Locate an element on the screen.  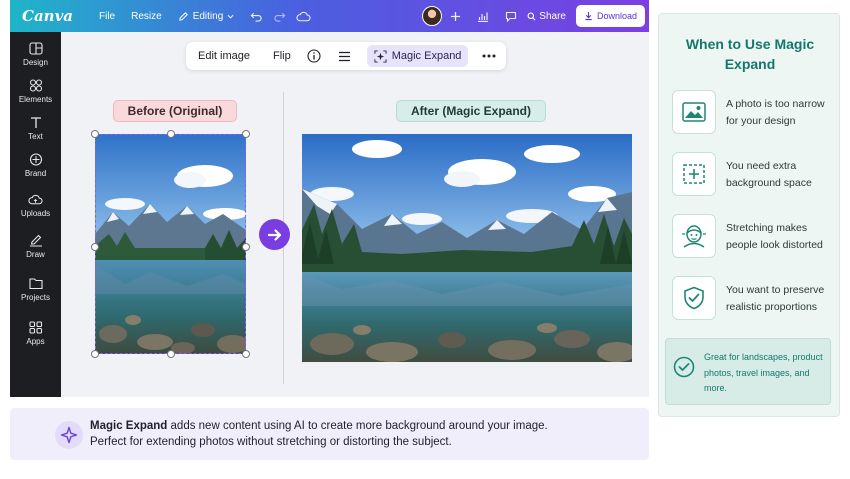
sidebar-item-label: Projects is located at coordinates (35, 297).